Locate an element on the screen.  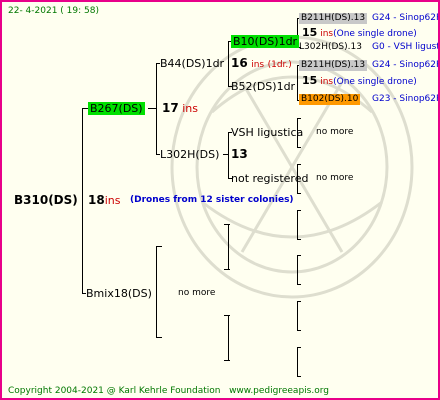
mother-ins-unit: ins is located at coordinates (190, 108).